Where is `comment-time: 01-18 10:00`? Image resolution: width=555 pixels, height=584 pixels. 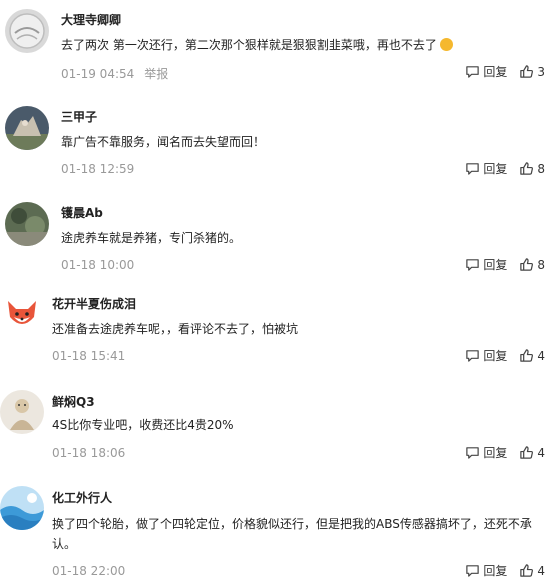 comment-time: 01-18 10:00 is located at coordinates (98, 265).